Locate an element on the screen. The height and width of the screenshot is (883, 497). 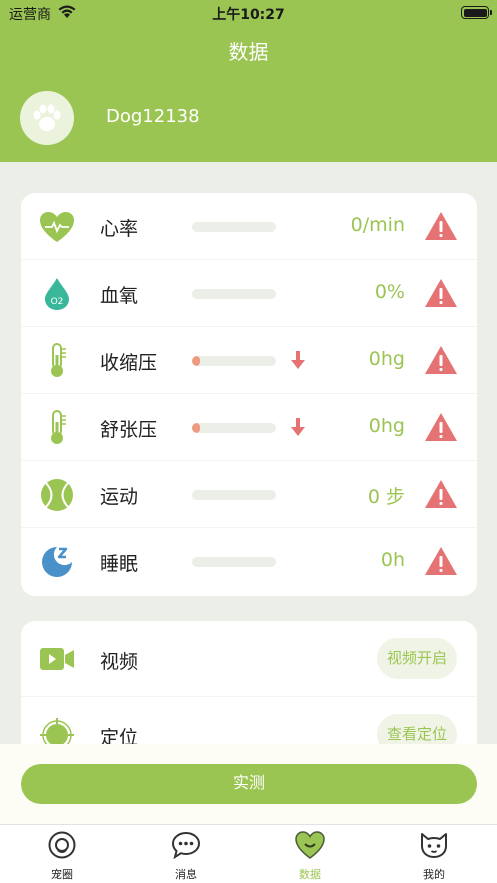
measure-button: 实测 is located at coordinates (249, 784).